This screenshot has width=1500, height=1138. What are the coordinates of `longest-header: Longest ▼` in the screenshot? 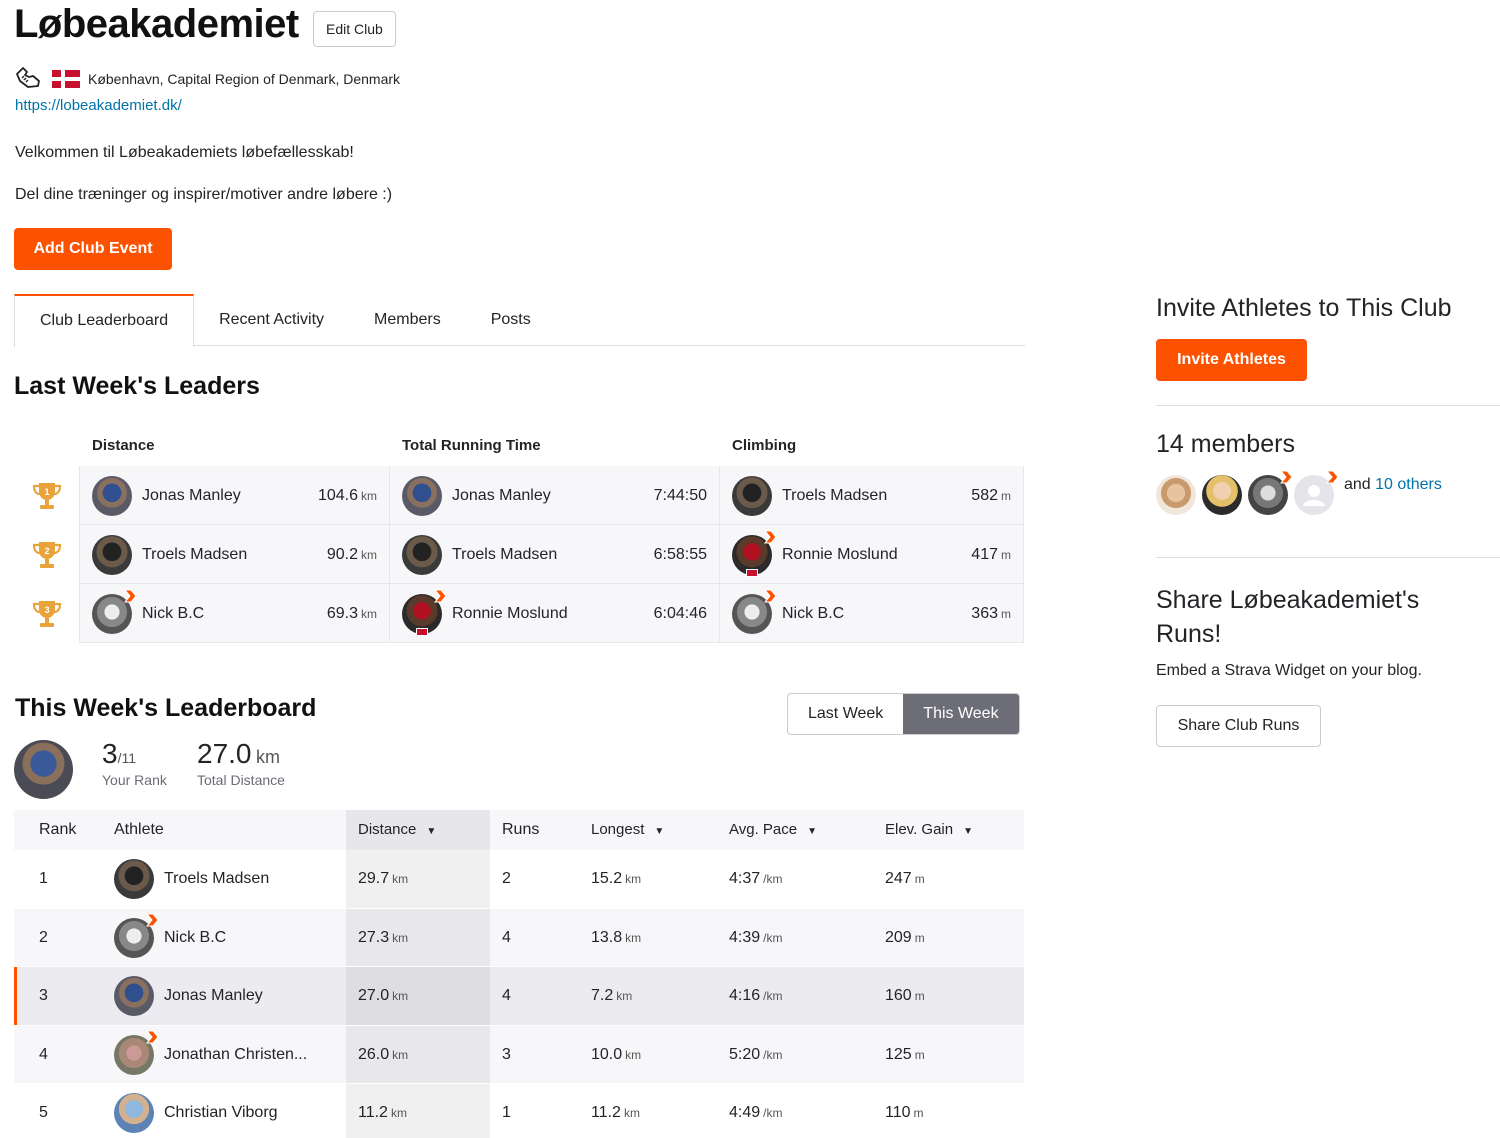 It's located at (627, 830).